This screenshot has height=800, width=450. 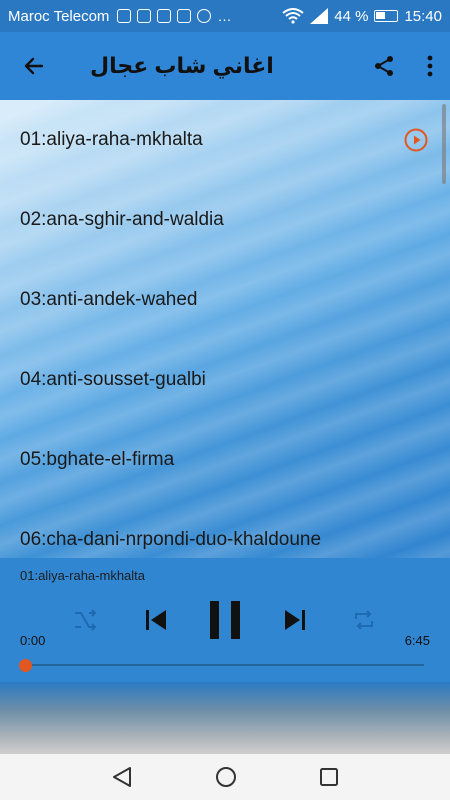 What do you see at coordinates (225, 460) in the screenshot?
I see `track-item: 05:bghate-el-firma` at bounding box center [225, 460].